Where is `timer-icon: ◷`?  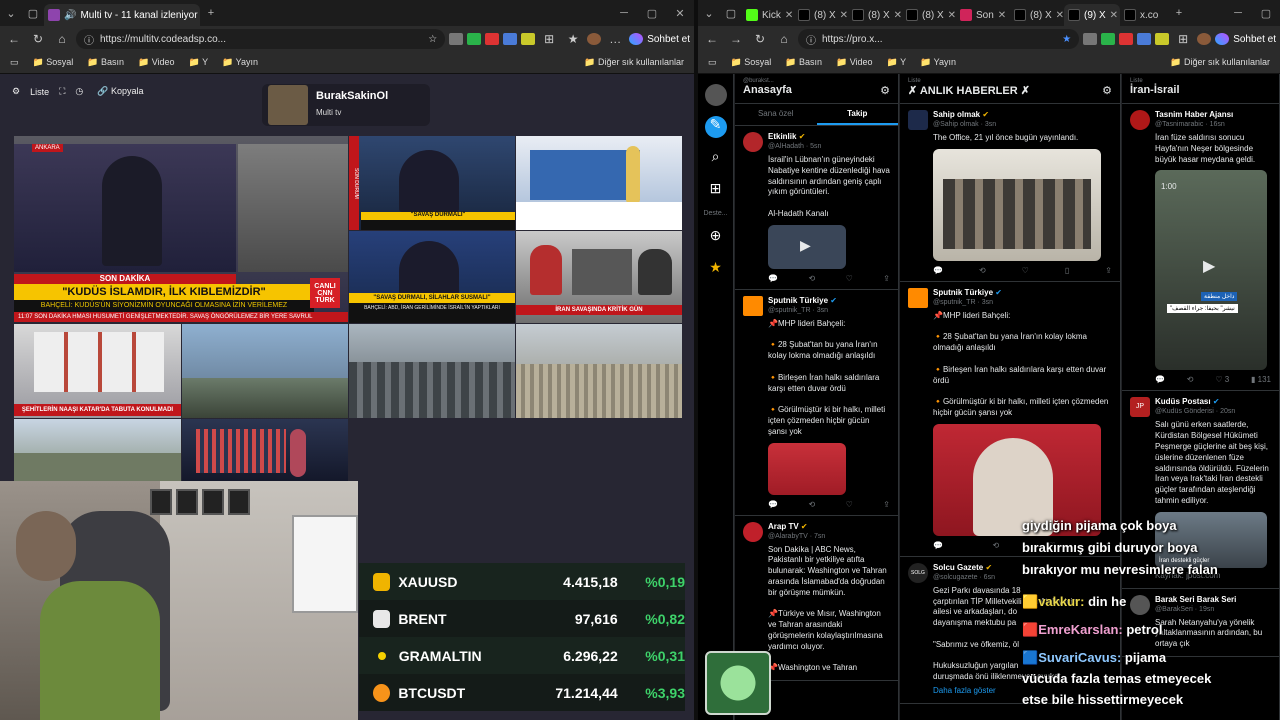 timer-icon: ◷ is located at coordinates (79, 91).